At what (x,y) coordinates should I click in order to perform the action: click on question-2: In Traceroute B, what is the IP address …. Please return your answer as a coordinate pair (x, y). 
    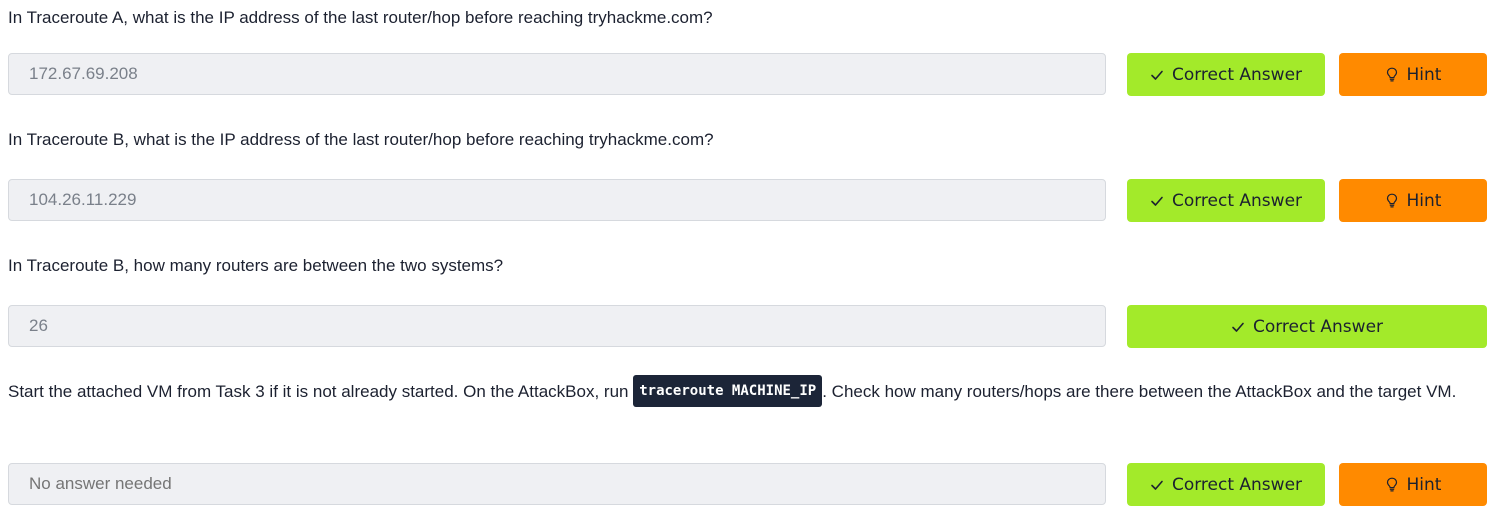
    Looking at the image, I should click on (747, 140).